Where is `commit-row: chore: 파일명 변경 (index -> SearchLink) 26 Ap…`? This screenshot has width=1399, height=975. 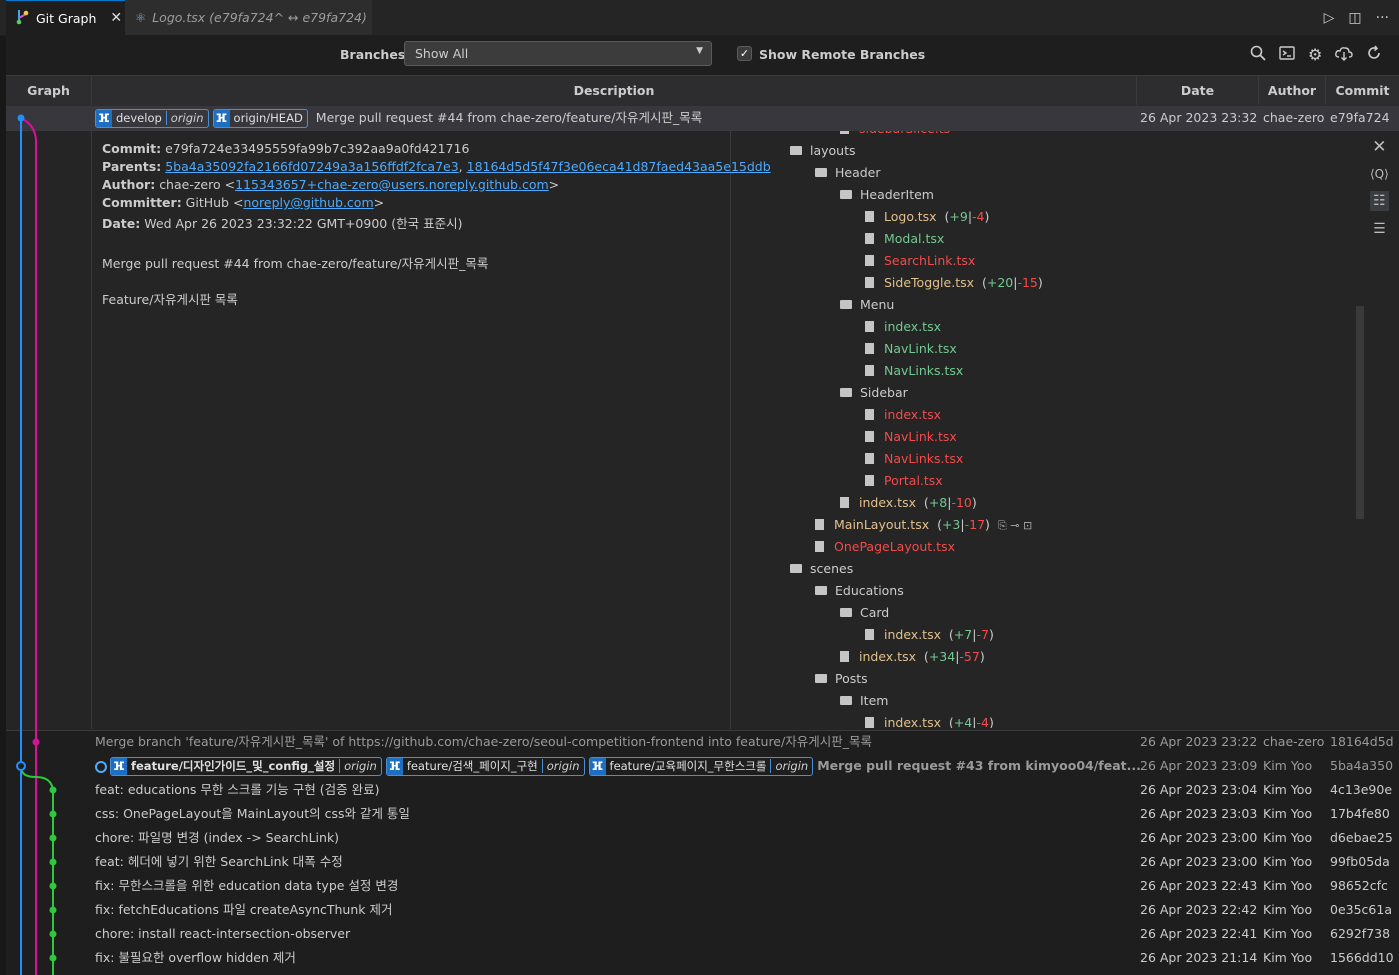
commit-row: chore: 파일명 변경 (index -> SearchLink) 26 Ap… is located at coordinates (702, 838).